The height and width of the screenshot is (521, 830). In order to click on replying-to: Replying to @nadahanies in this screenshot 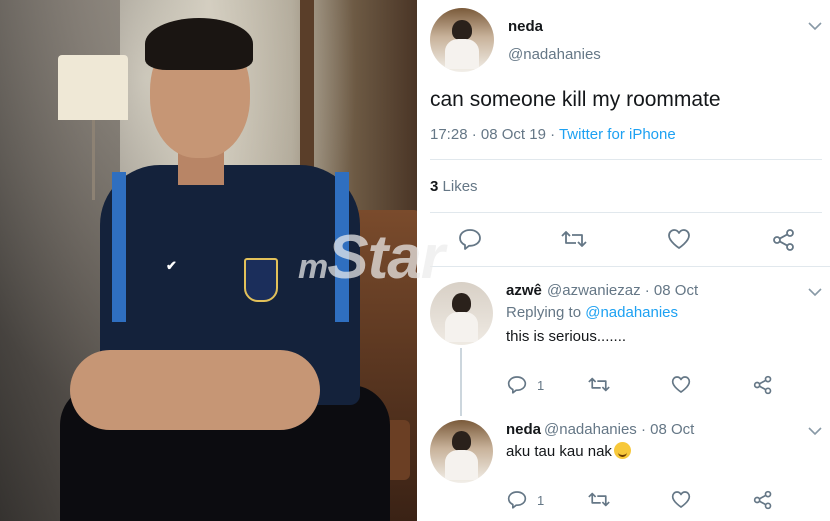, I will do `click(592, 312)`.